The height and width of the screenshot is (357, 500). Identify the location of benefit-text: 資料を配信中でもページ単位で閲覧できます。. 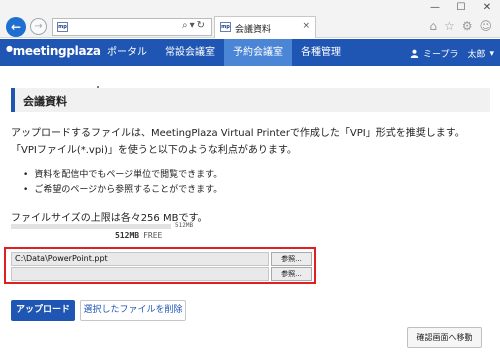
(128, 175).